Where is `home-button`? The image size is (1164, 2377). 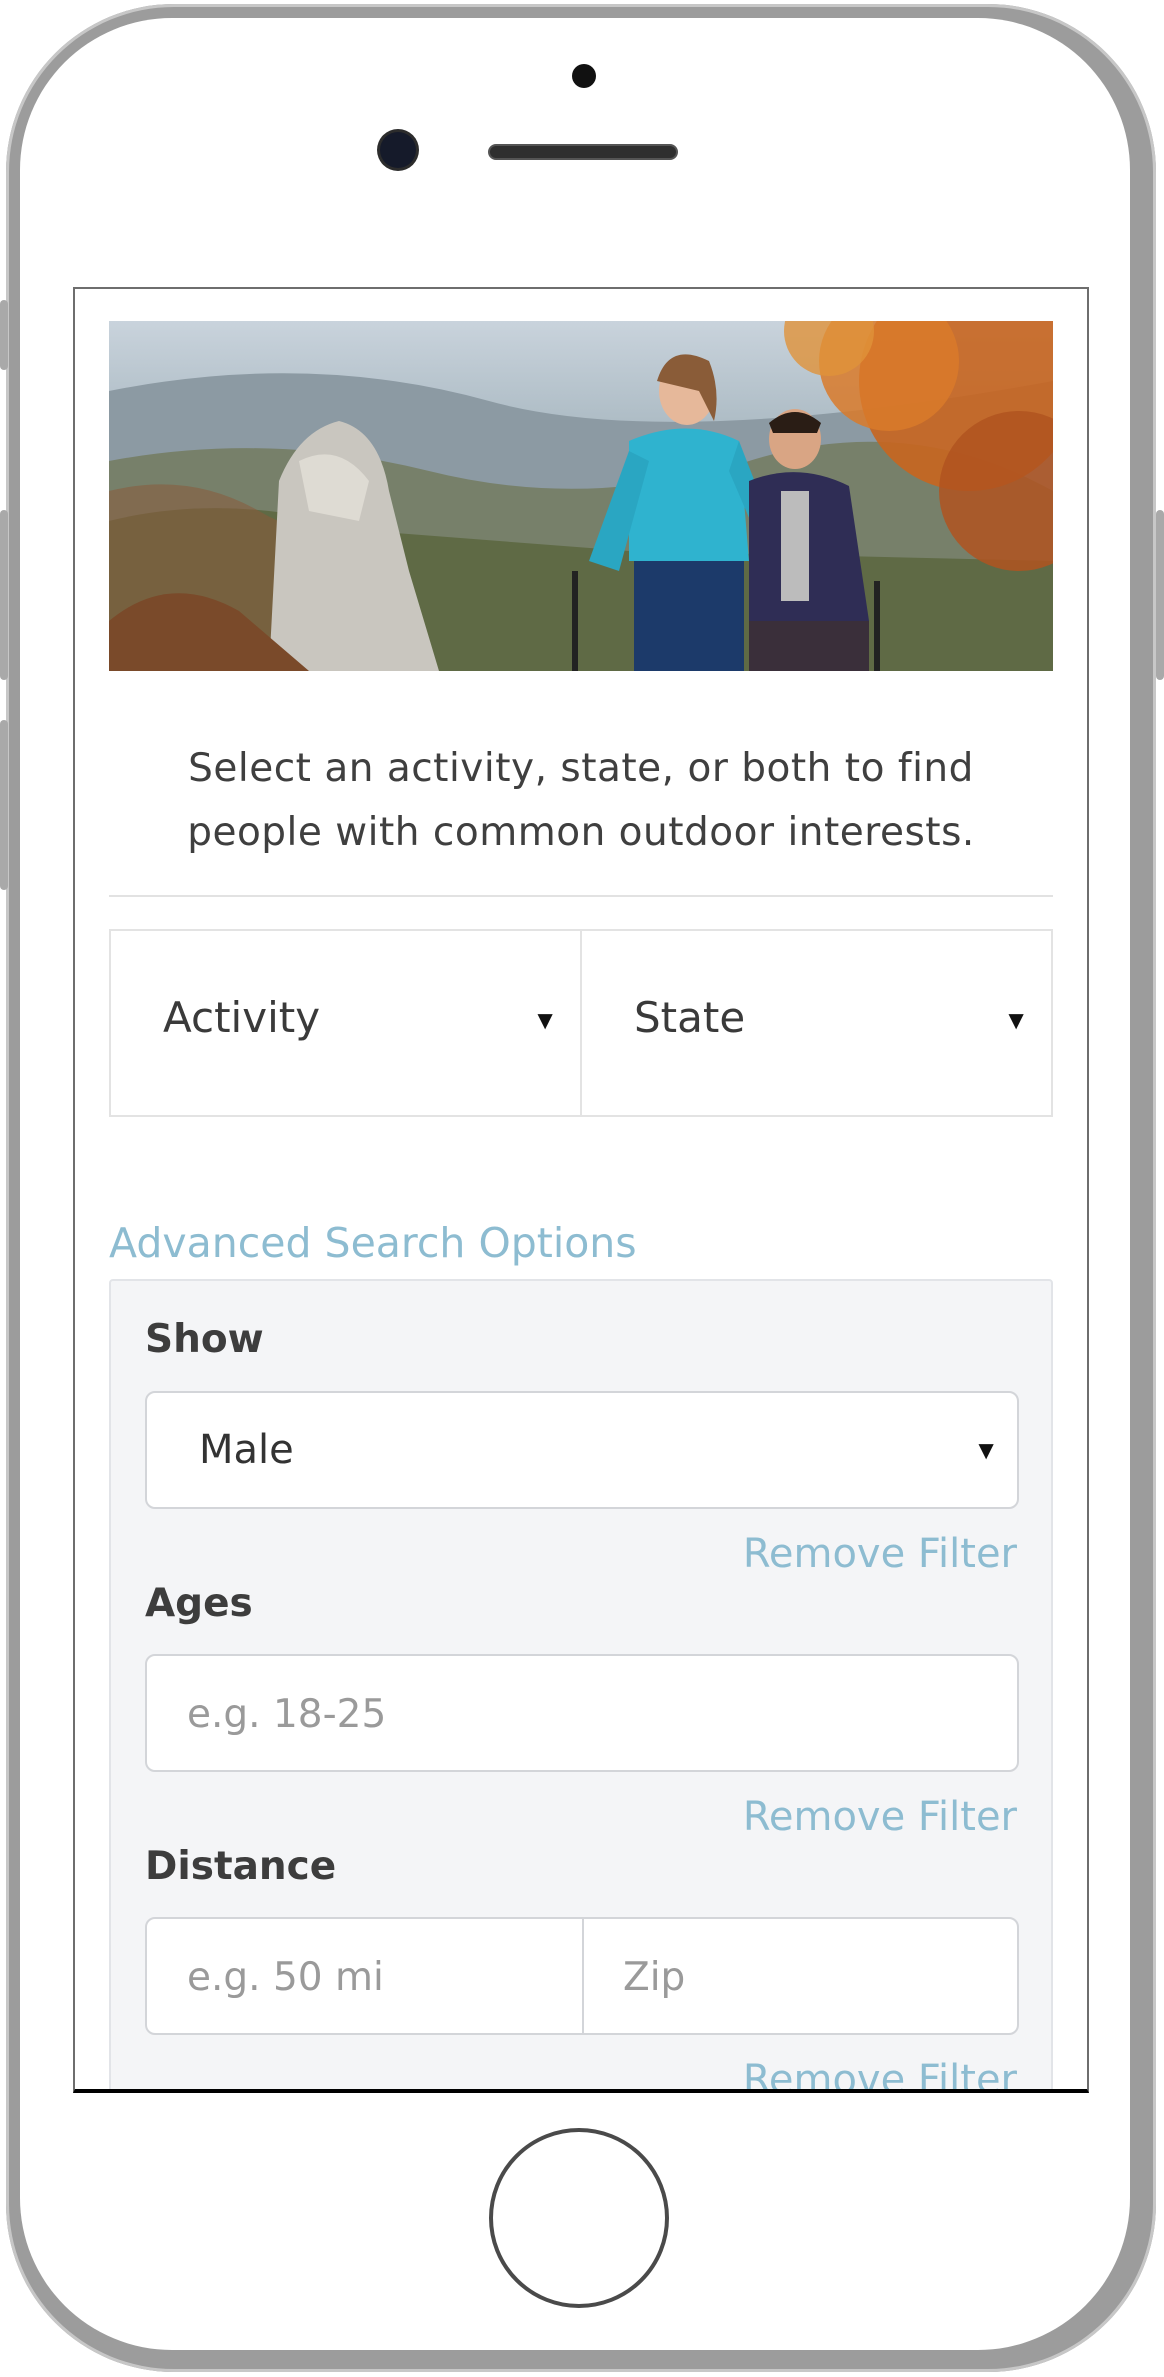 home-button is located at coordinates (579, 2218).